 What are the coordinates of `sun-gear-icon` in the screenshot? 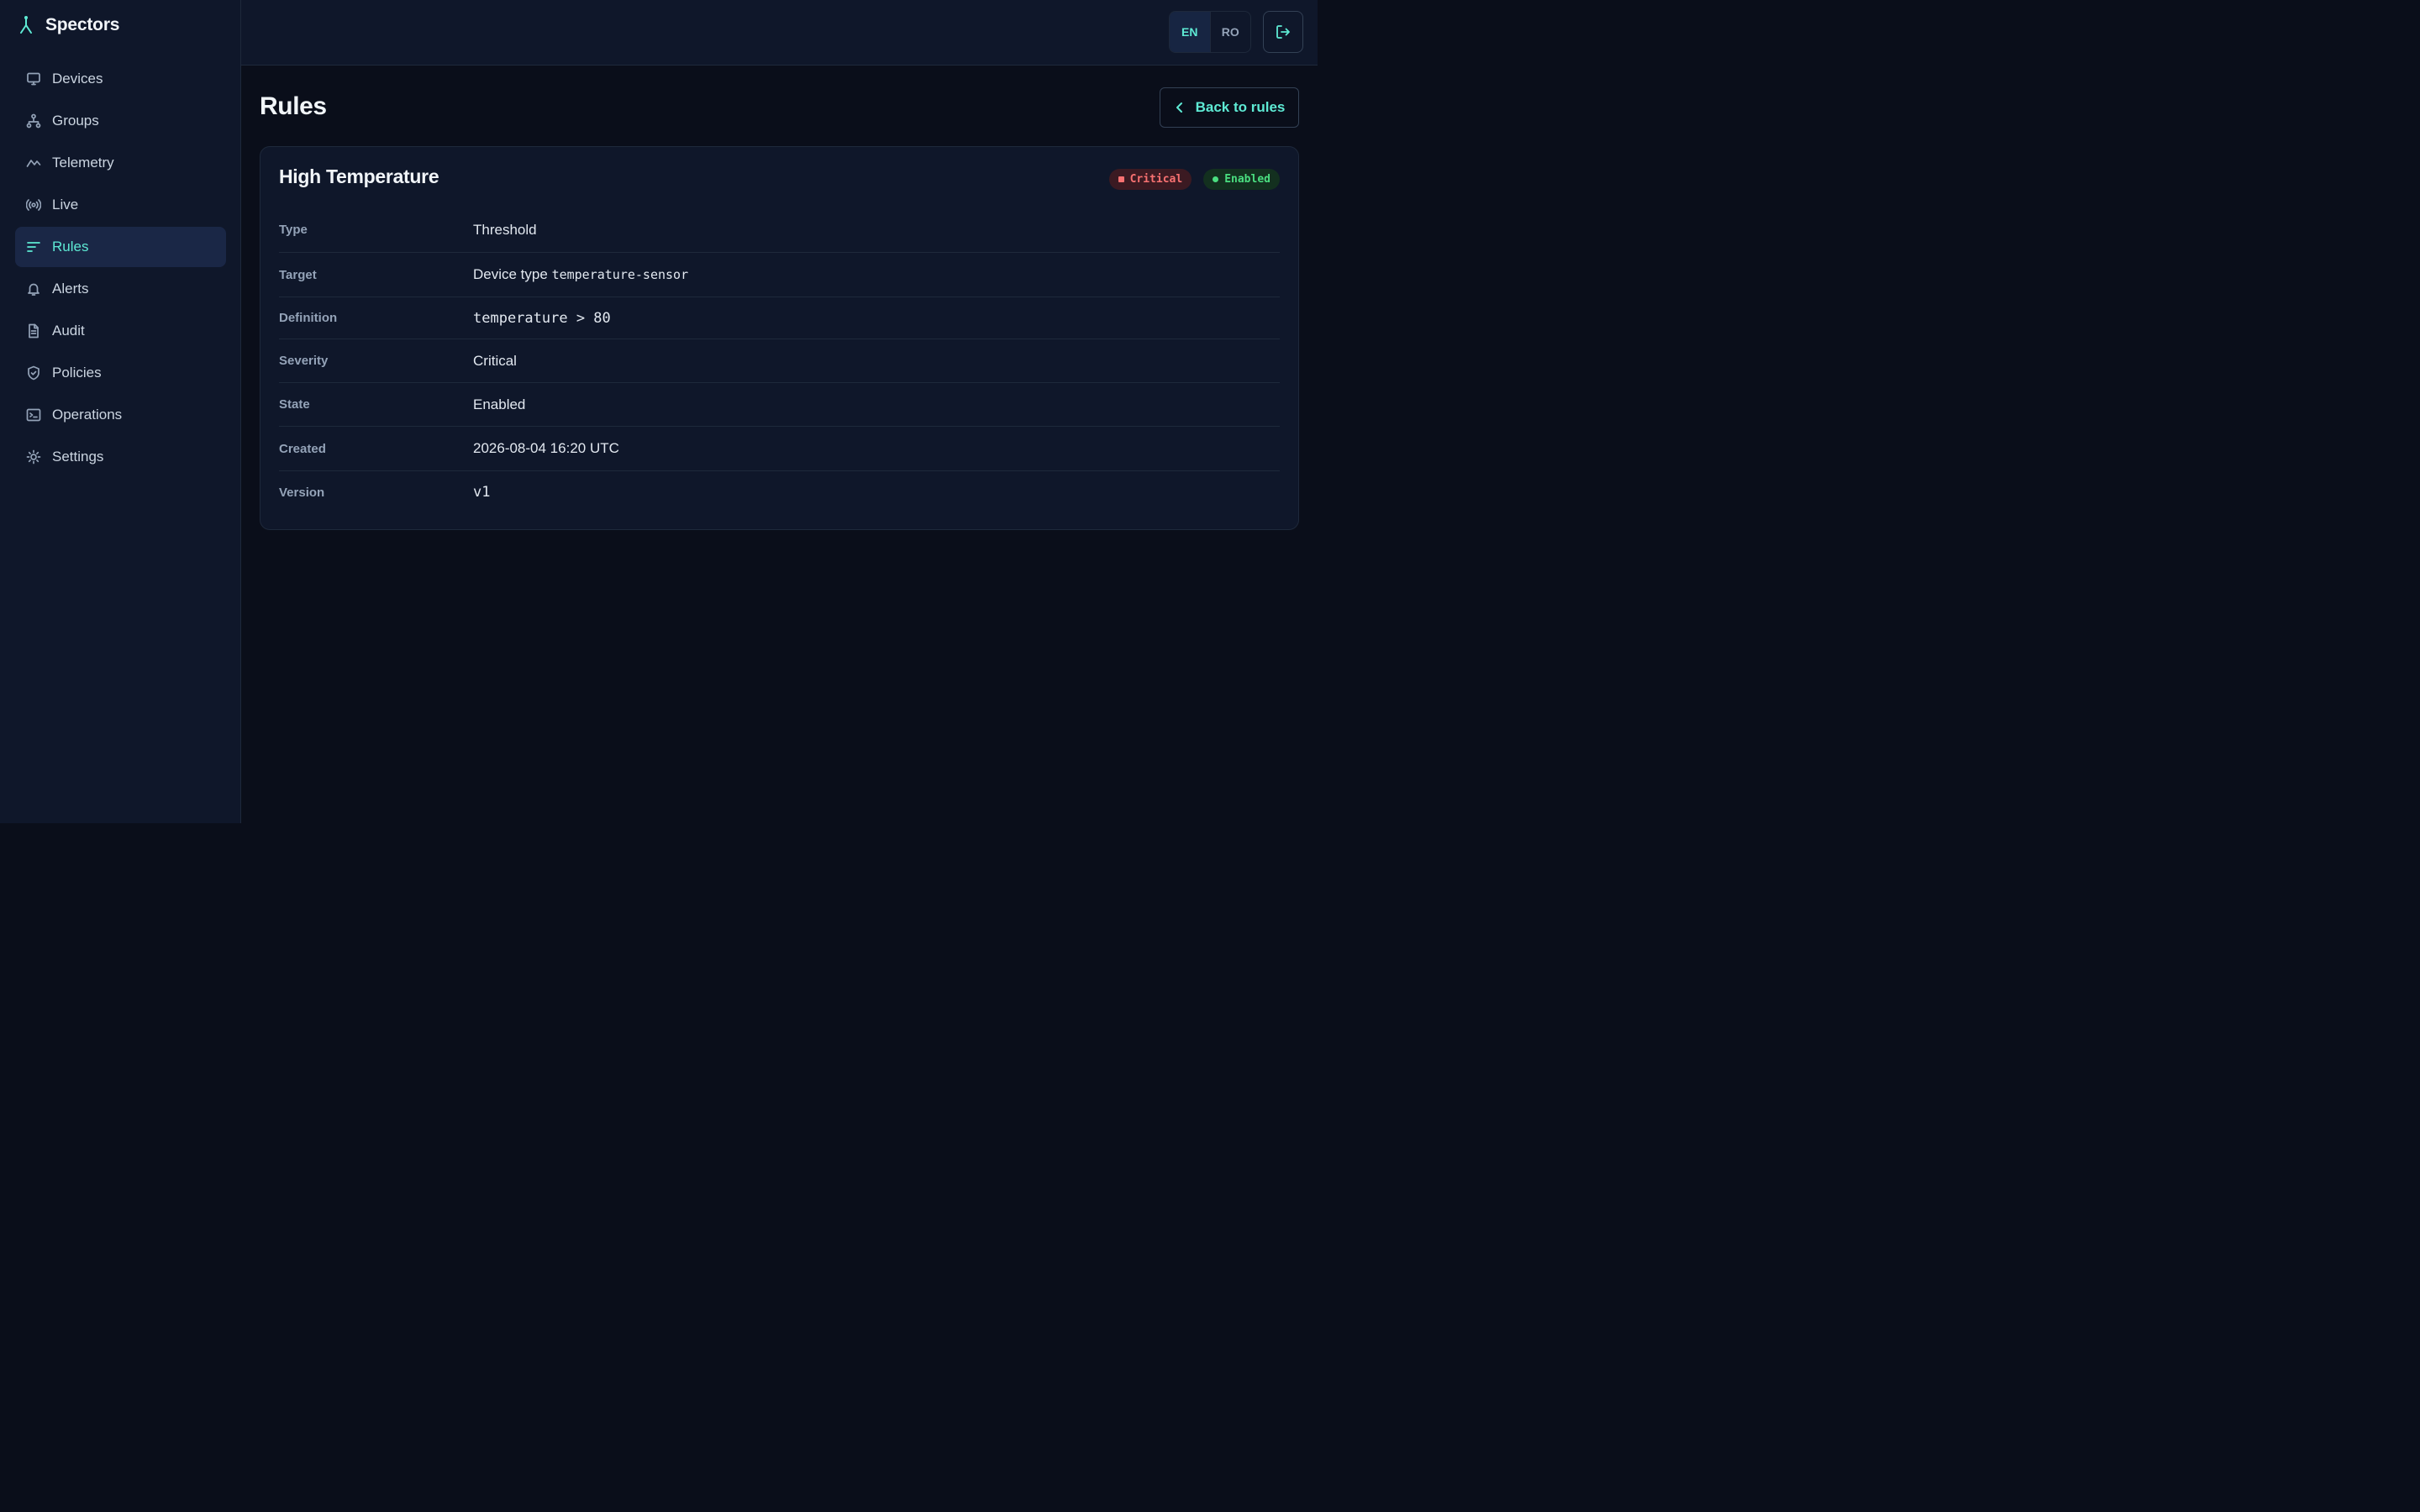 It's located at (34, 457).